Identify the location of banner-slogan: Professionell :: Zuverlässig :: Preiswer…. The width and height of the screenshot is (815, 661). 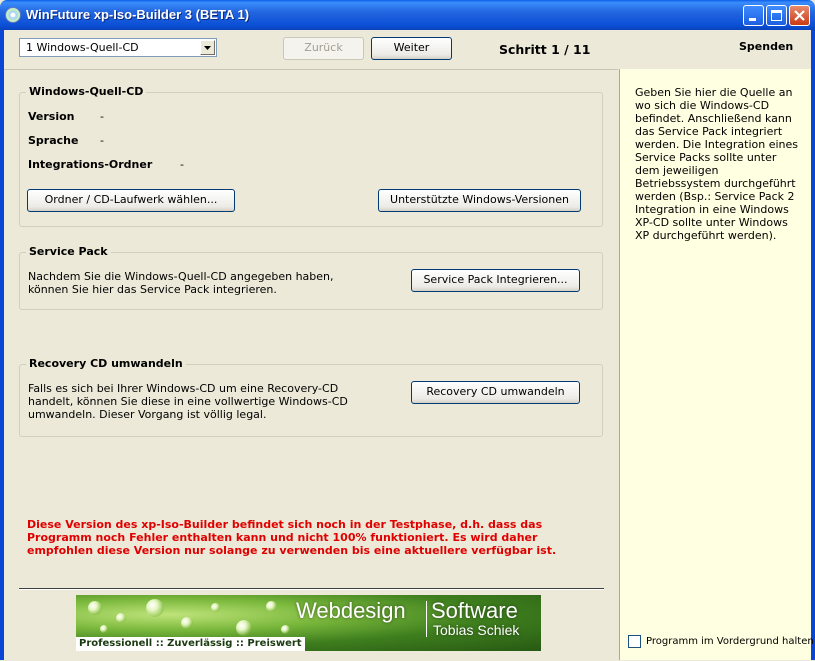
(190, 644).